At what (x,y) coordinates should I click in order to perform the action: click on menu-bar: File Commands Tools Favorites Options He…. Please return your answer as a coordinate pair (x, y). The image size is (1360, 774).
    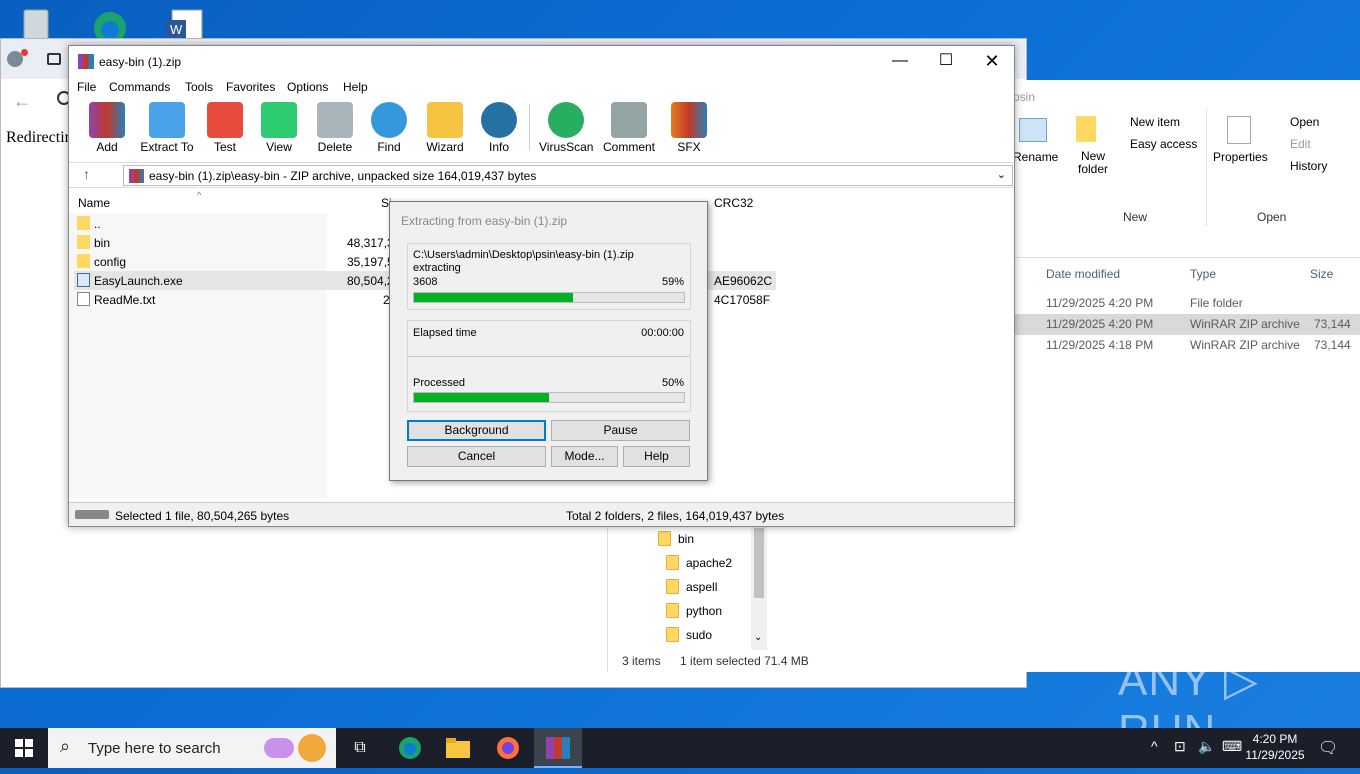
    Looking at the image, I should click on (541, 87).